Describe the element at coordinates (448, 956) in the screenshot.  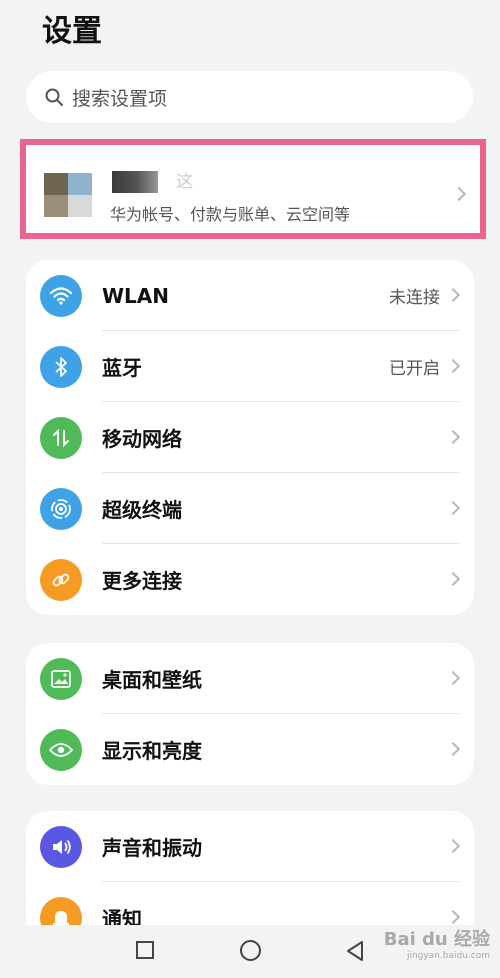
I see `watermark-sub: jingyan.baidu.com` at that location.